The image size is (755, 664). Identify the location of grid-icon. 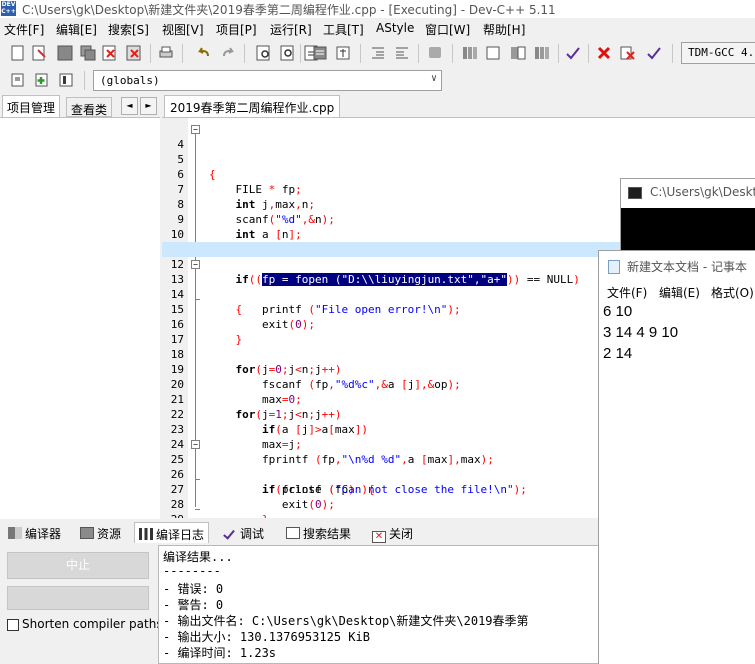
(15, 533).